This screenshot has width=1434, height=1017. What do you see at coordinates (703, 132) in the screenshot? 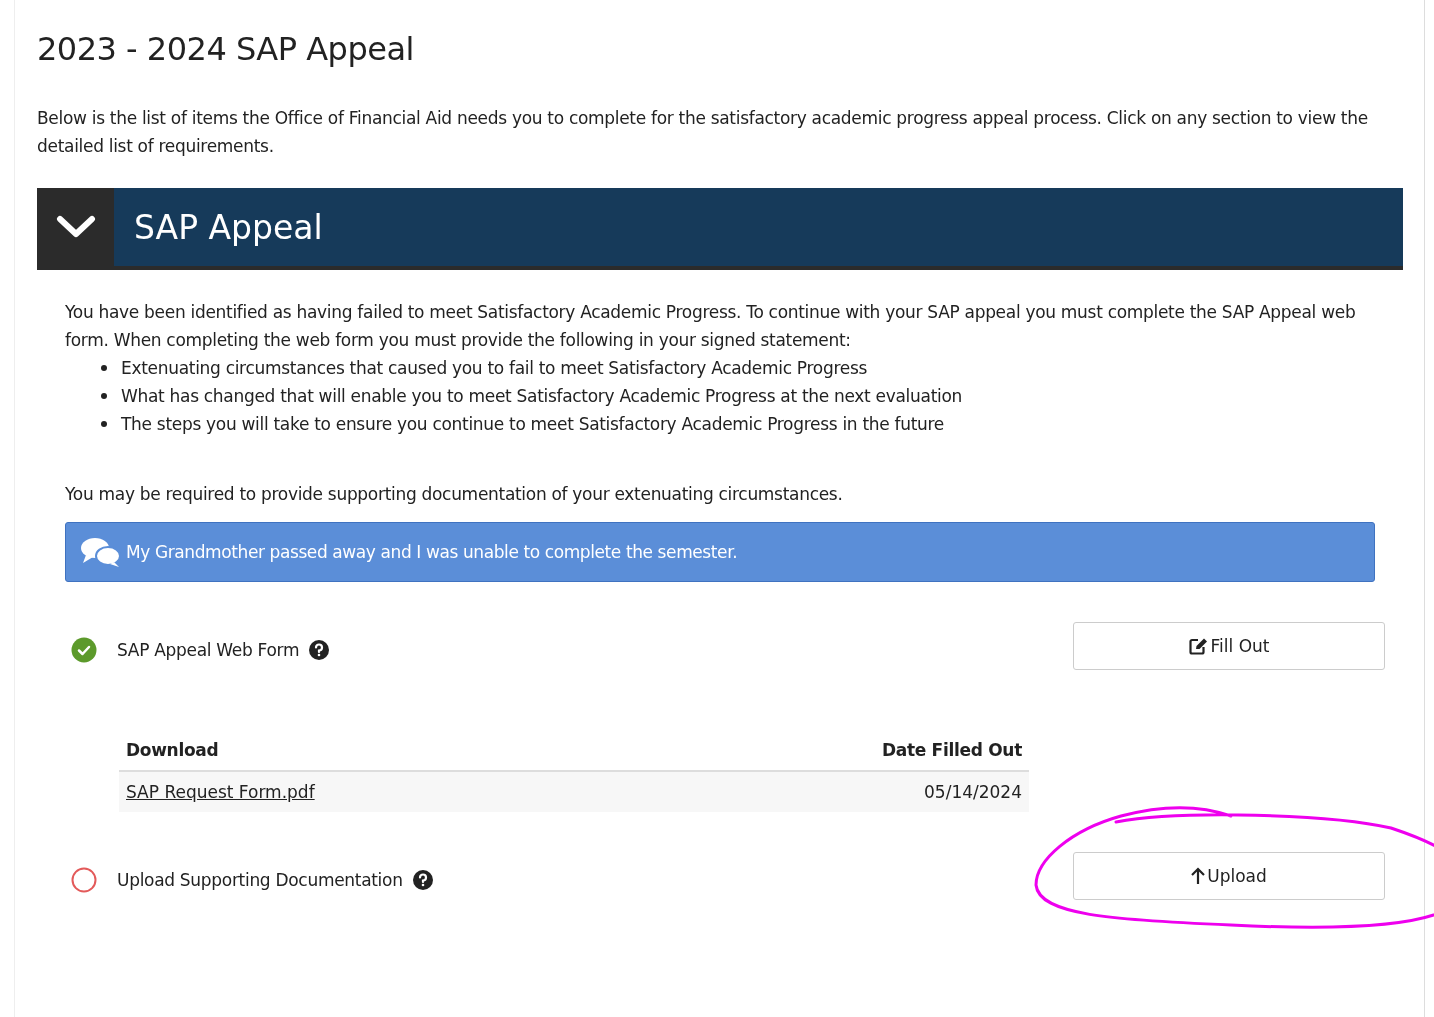
I see `intro-text: Below is the list of items the Office of Financial Aid needs you to complete for the satisfactory academic progress appeal process. Click on any section to view the detailed list of requirements.` at bounding box center [703, 132].